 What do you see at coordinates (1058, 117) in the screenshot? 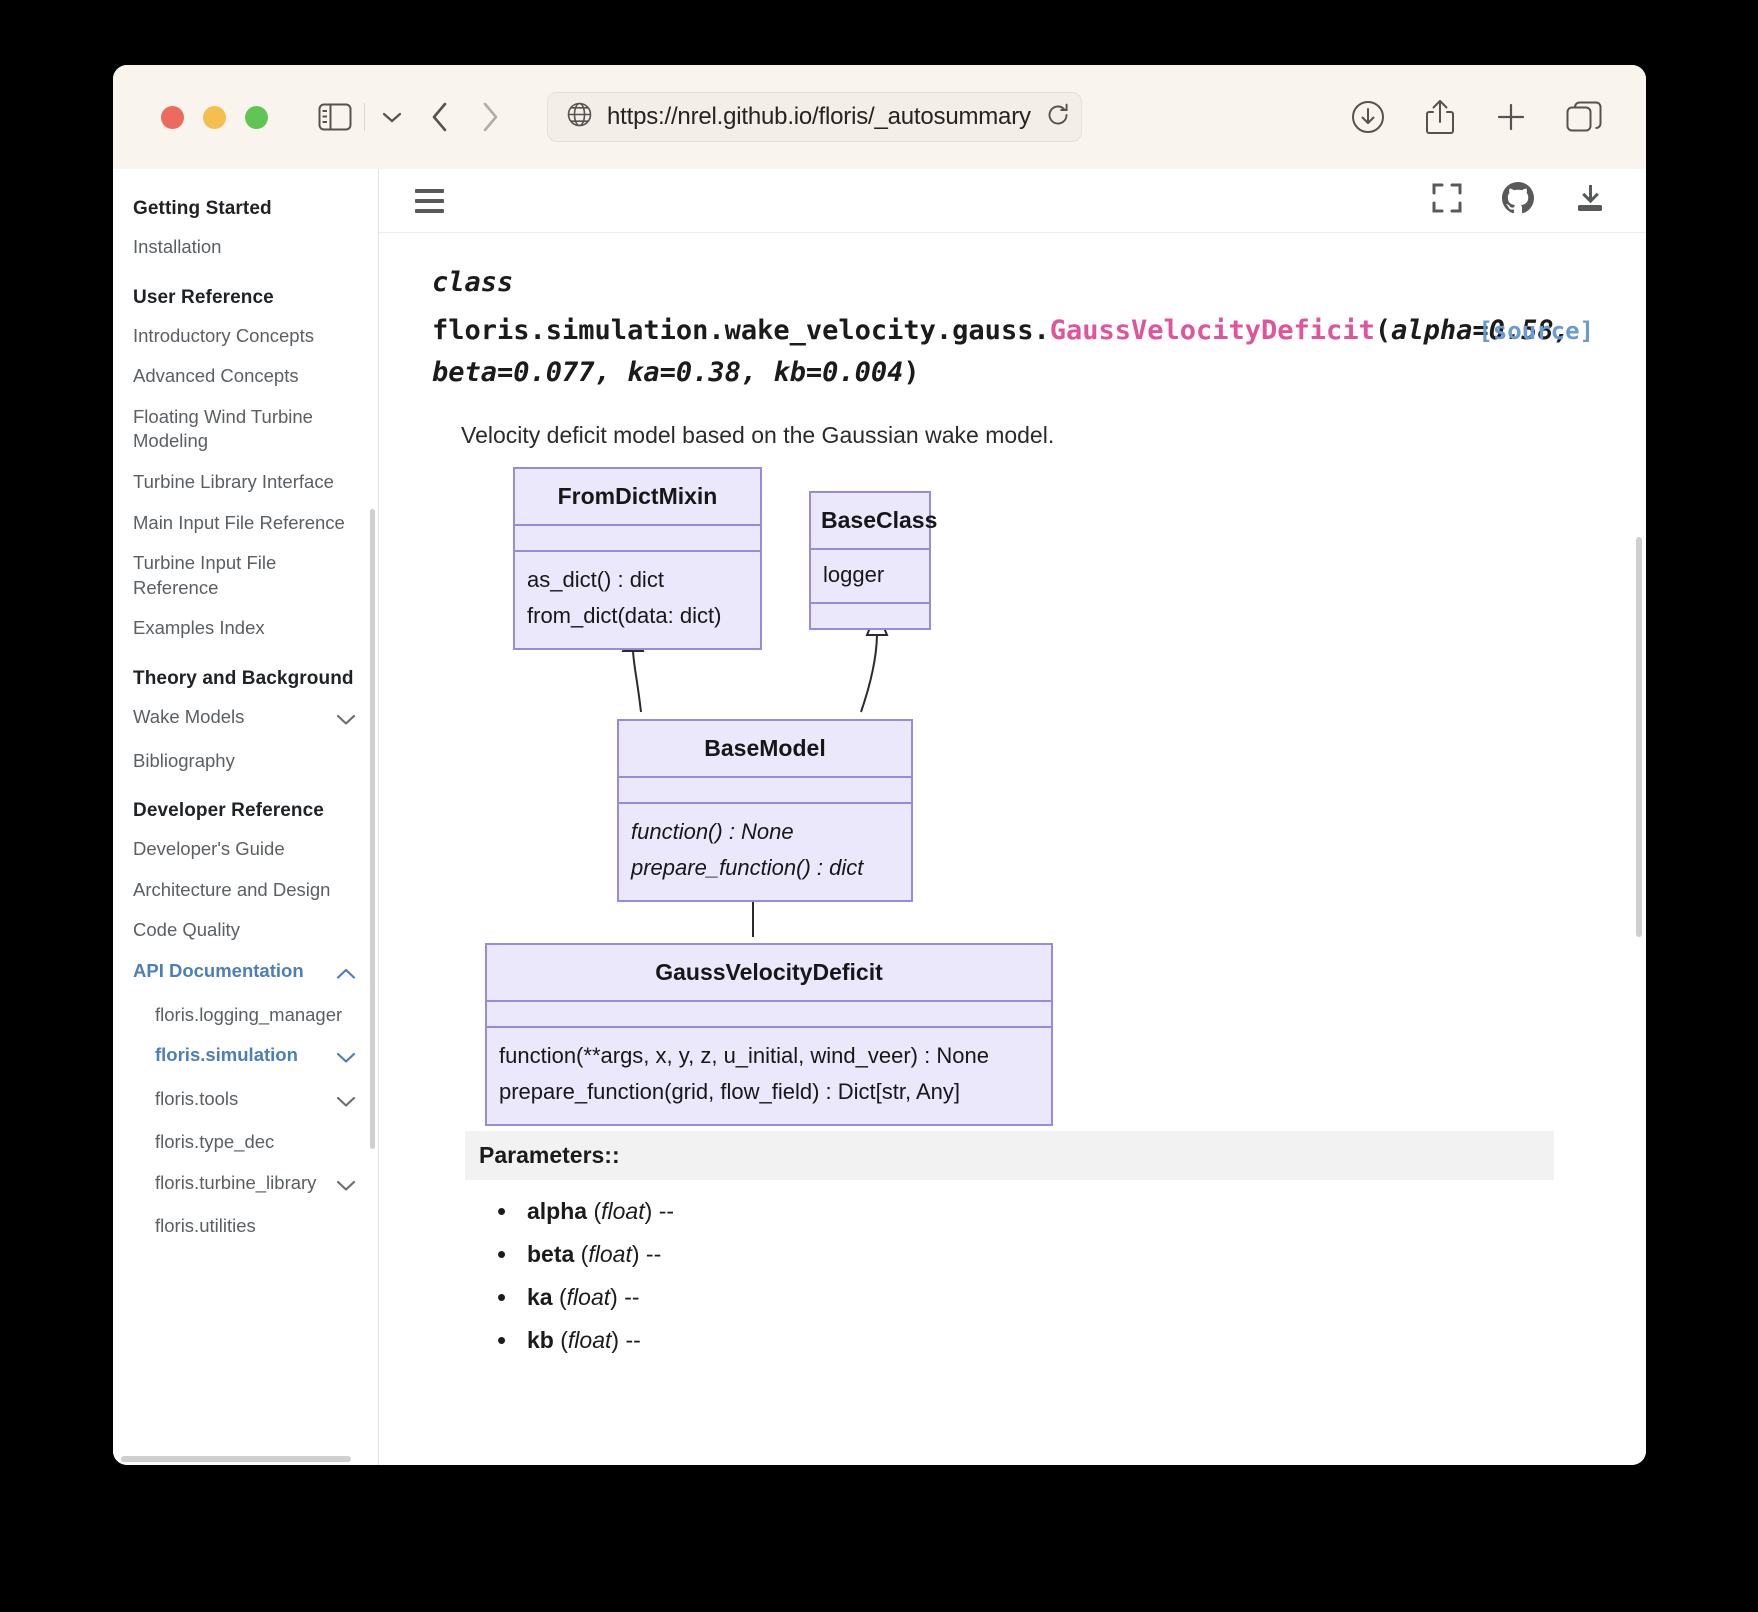
I see `reload-icon` at bounding box center [1058, 117].